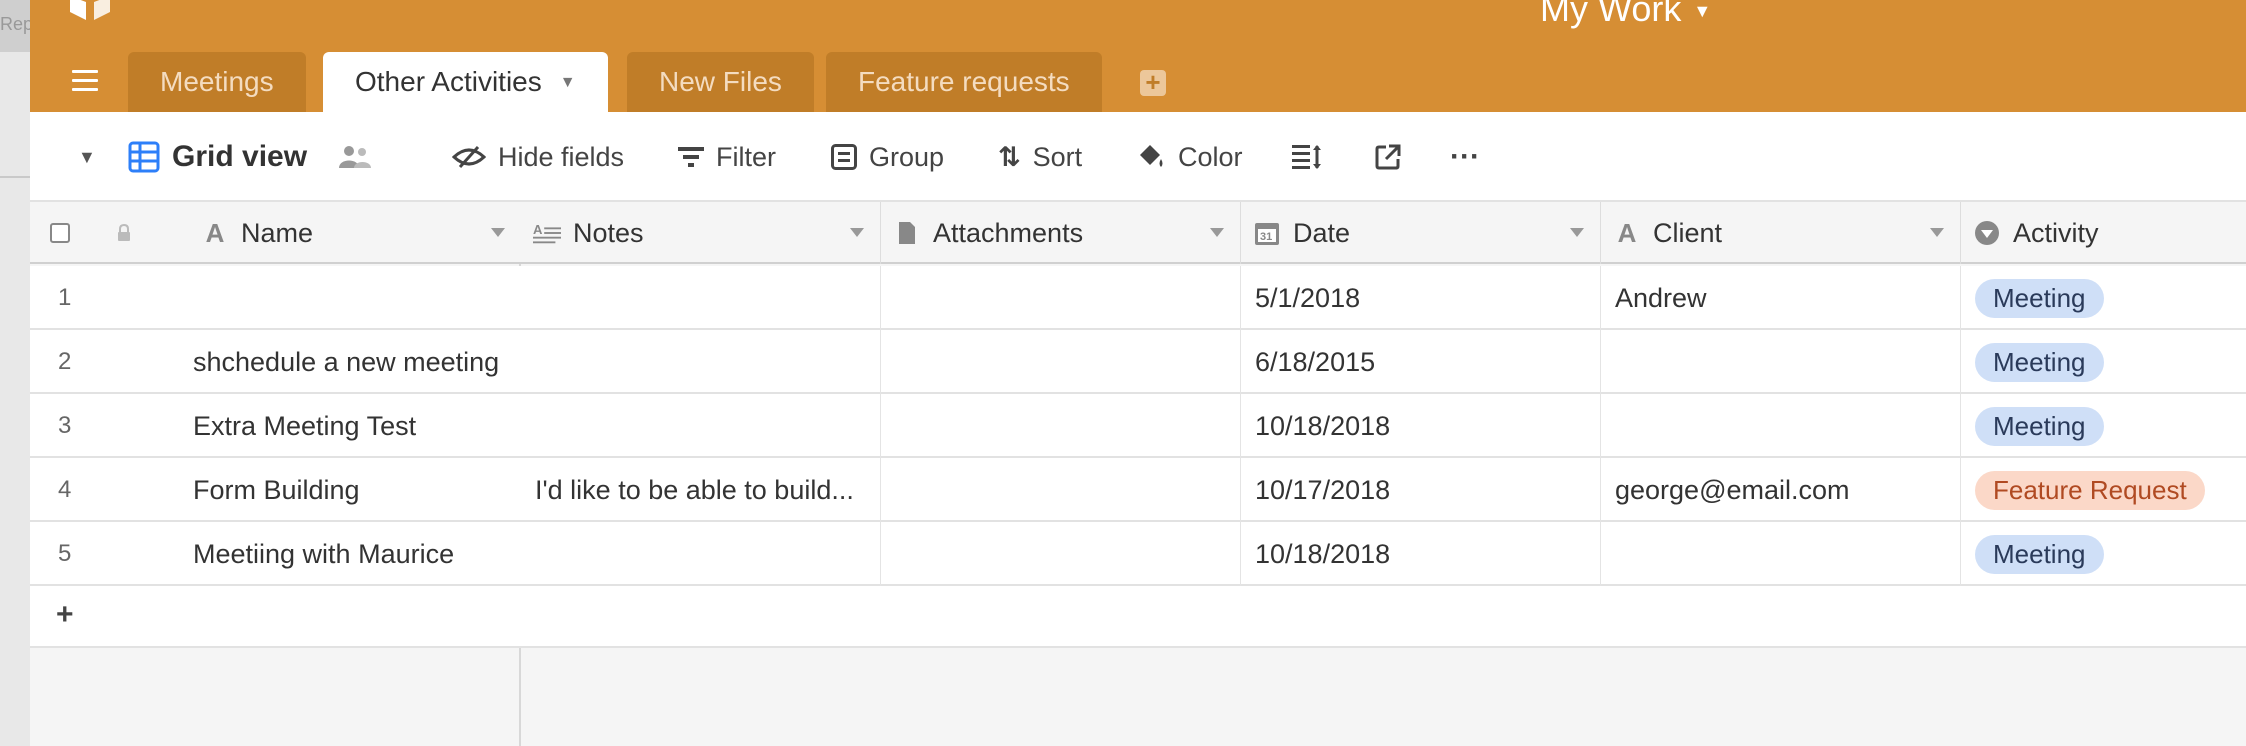  I want to click on row-height-button, so click(1307, 157).